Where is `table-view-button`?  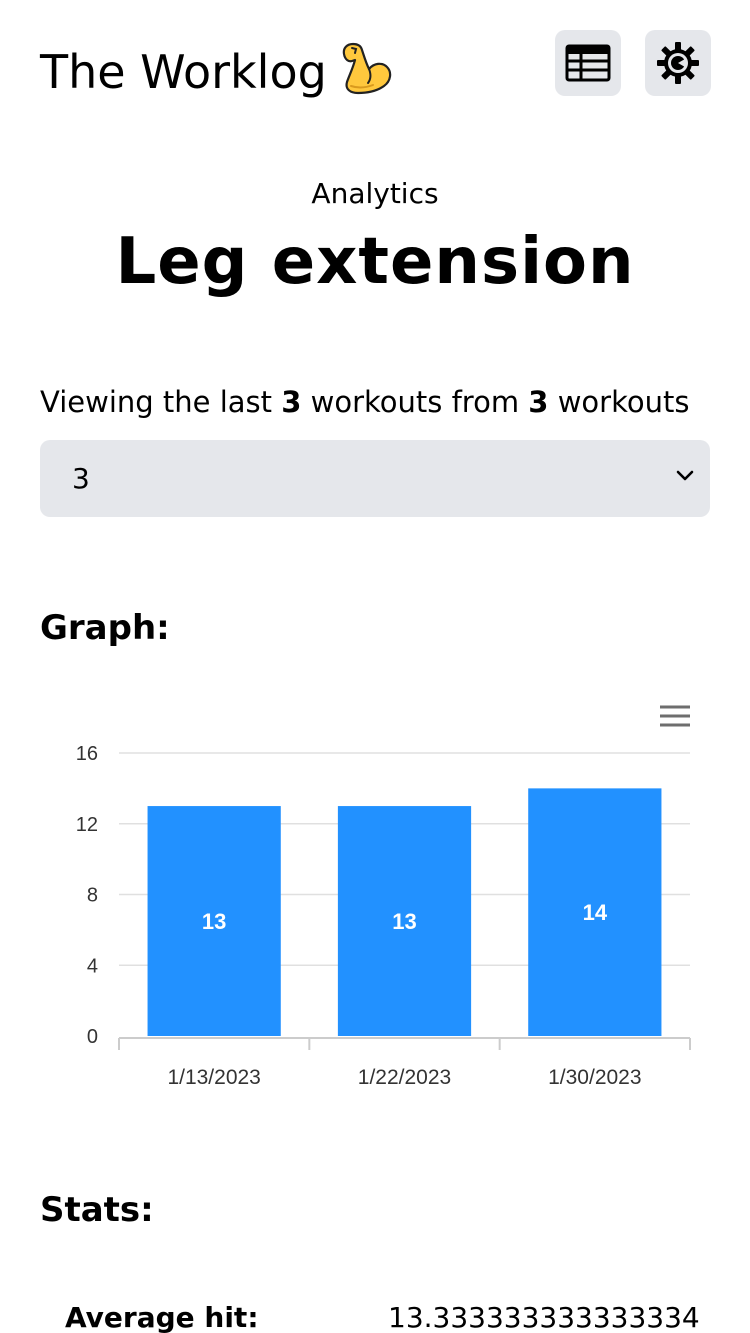 table-view-button is located at coordinates (588, 63).